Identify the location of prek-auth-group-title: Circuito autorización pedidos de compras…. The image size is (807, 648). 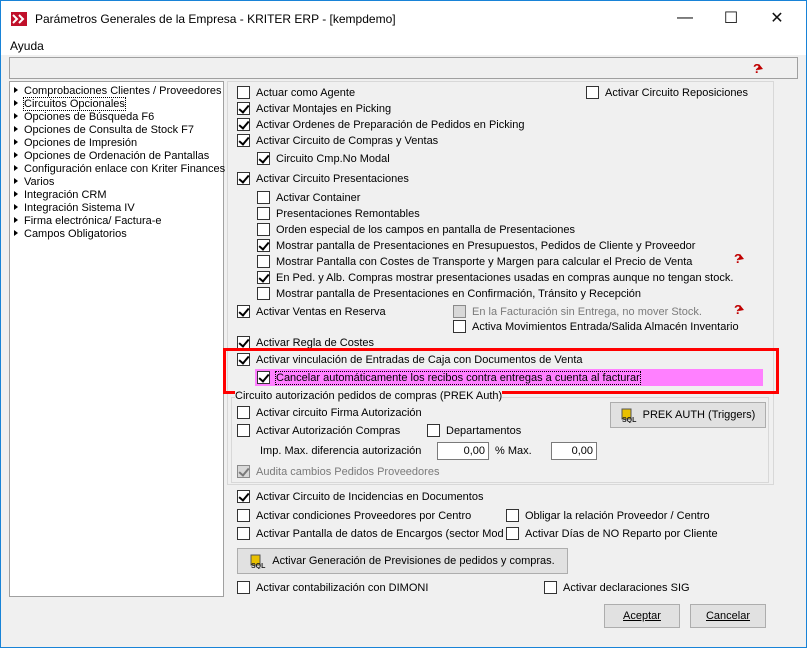
(369, 396).